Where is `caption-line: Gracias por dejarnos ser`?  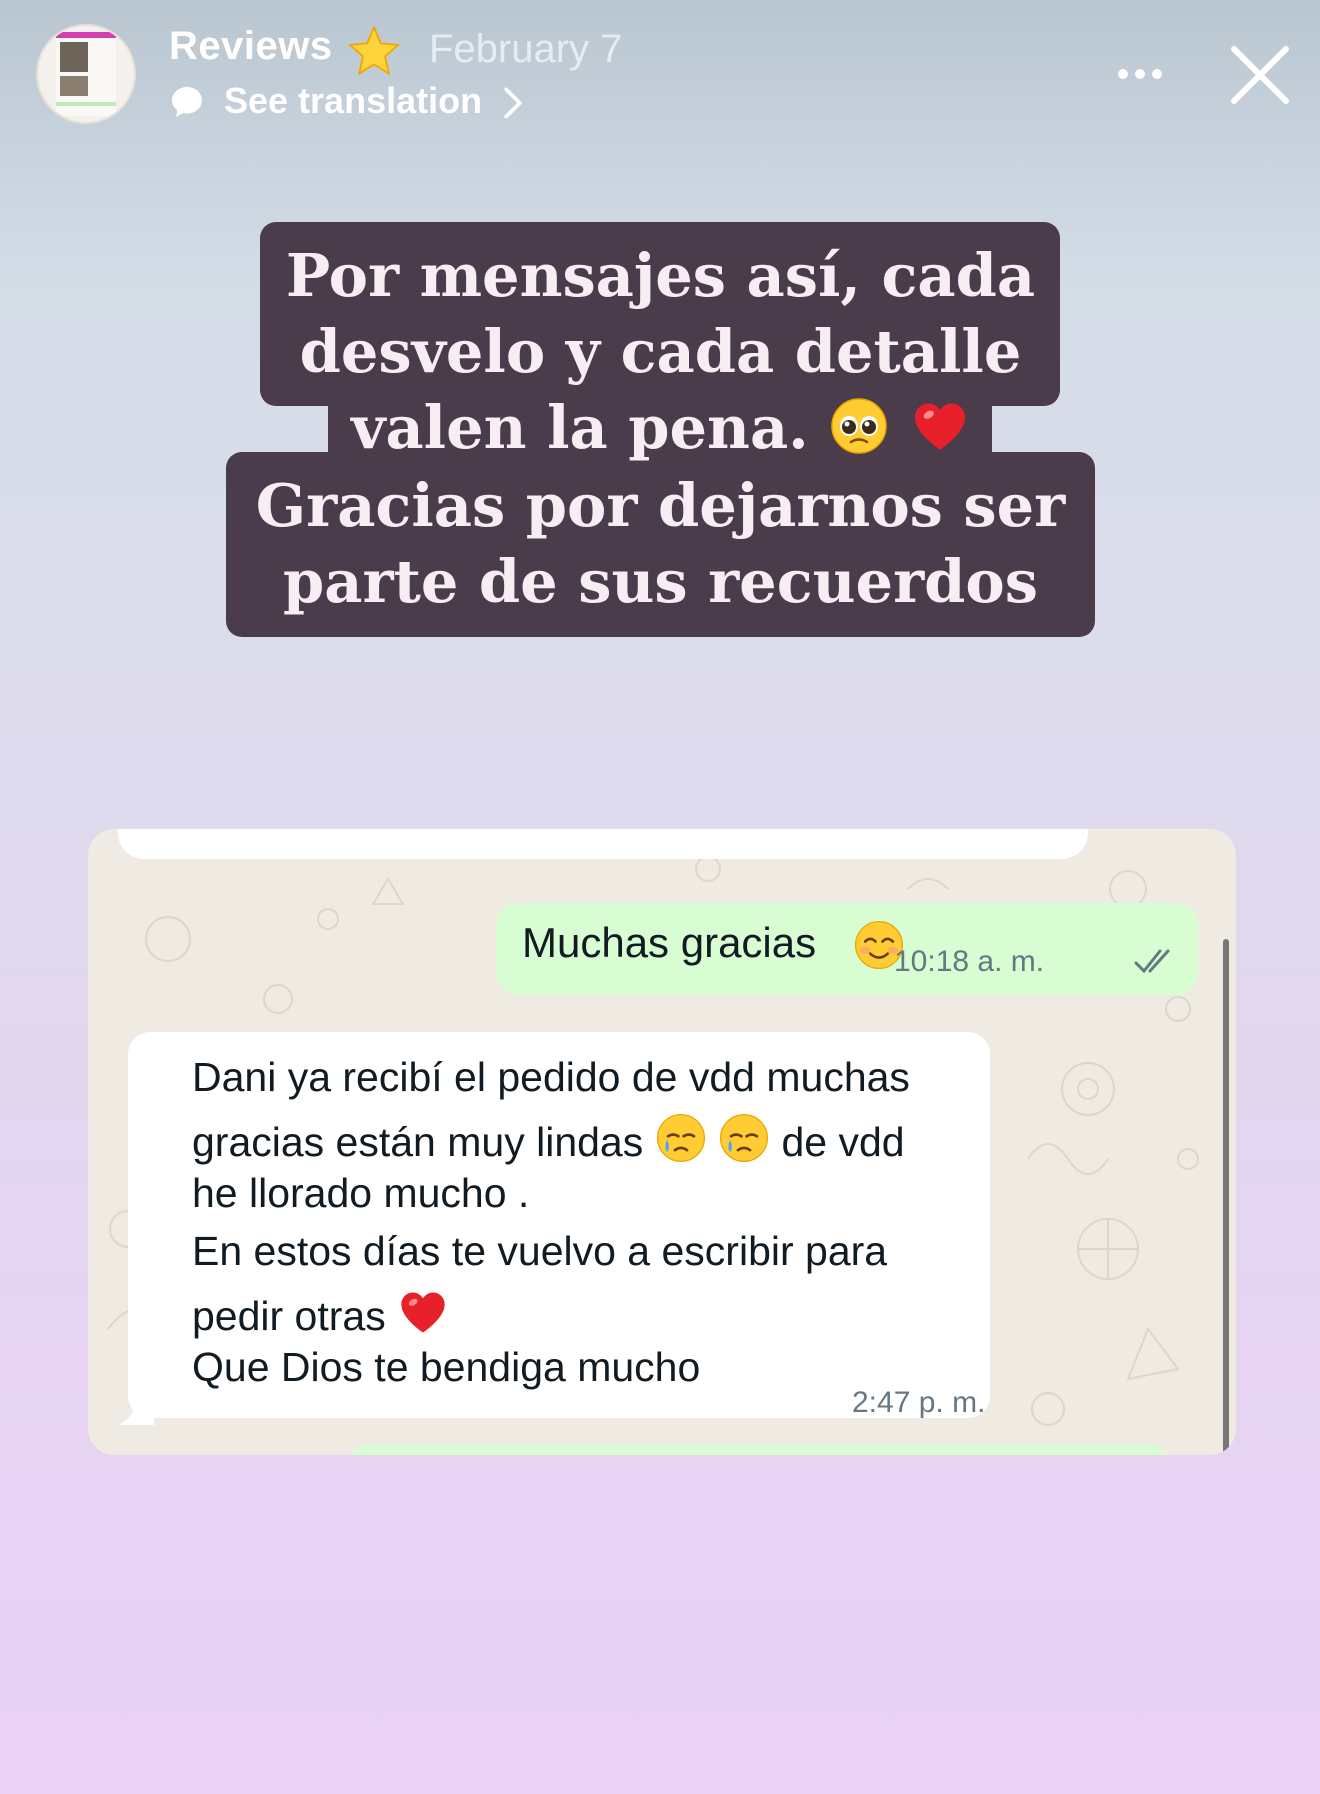
caption-line: Gracias por dejarnos ser is located at coordinates (660, 505).